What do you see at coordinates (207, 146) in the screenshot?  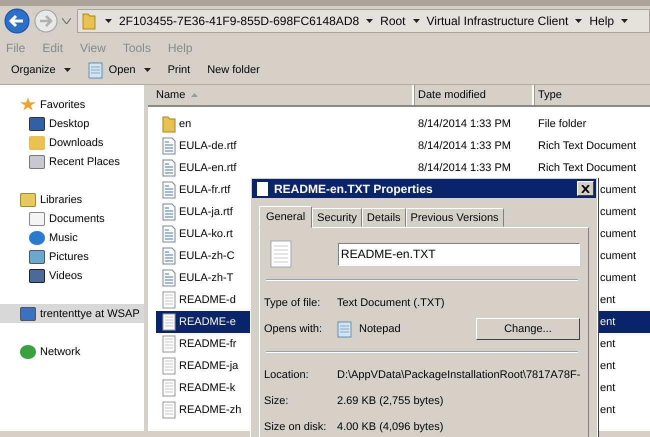 I see `file-name: EULA-de.rtf` at bounding box center [207, 146].